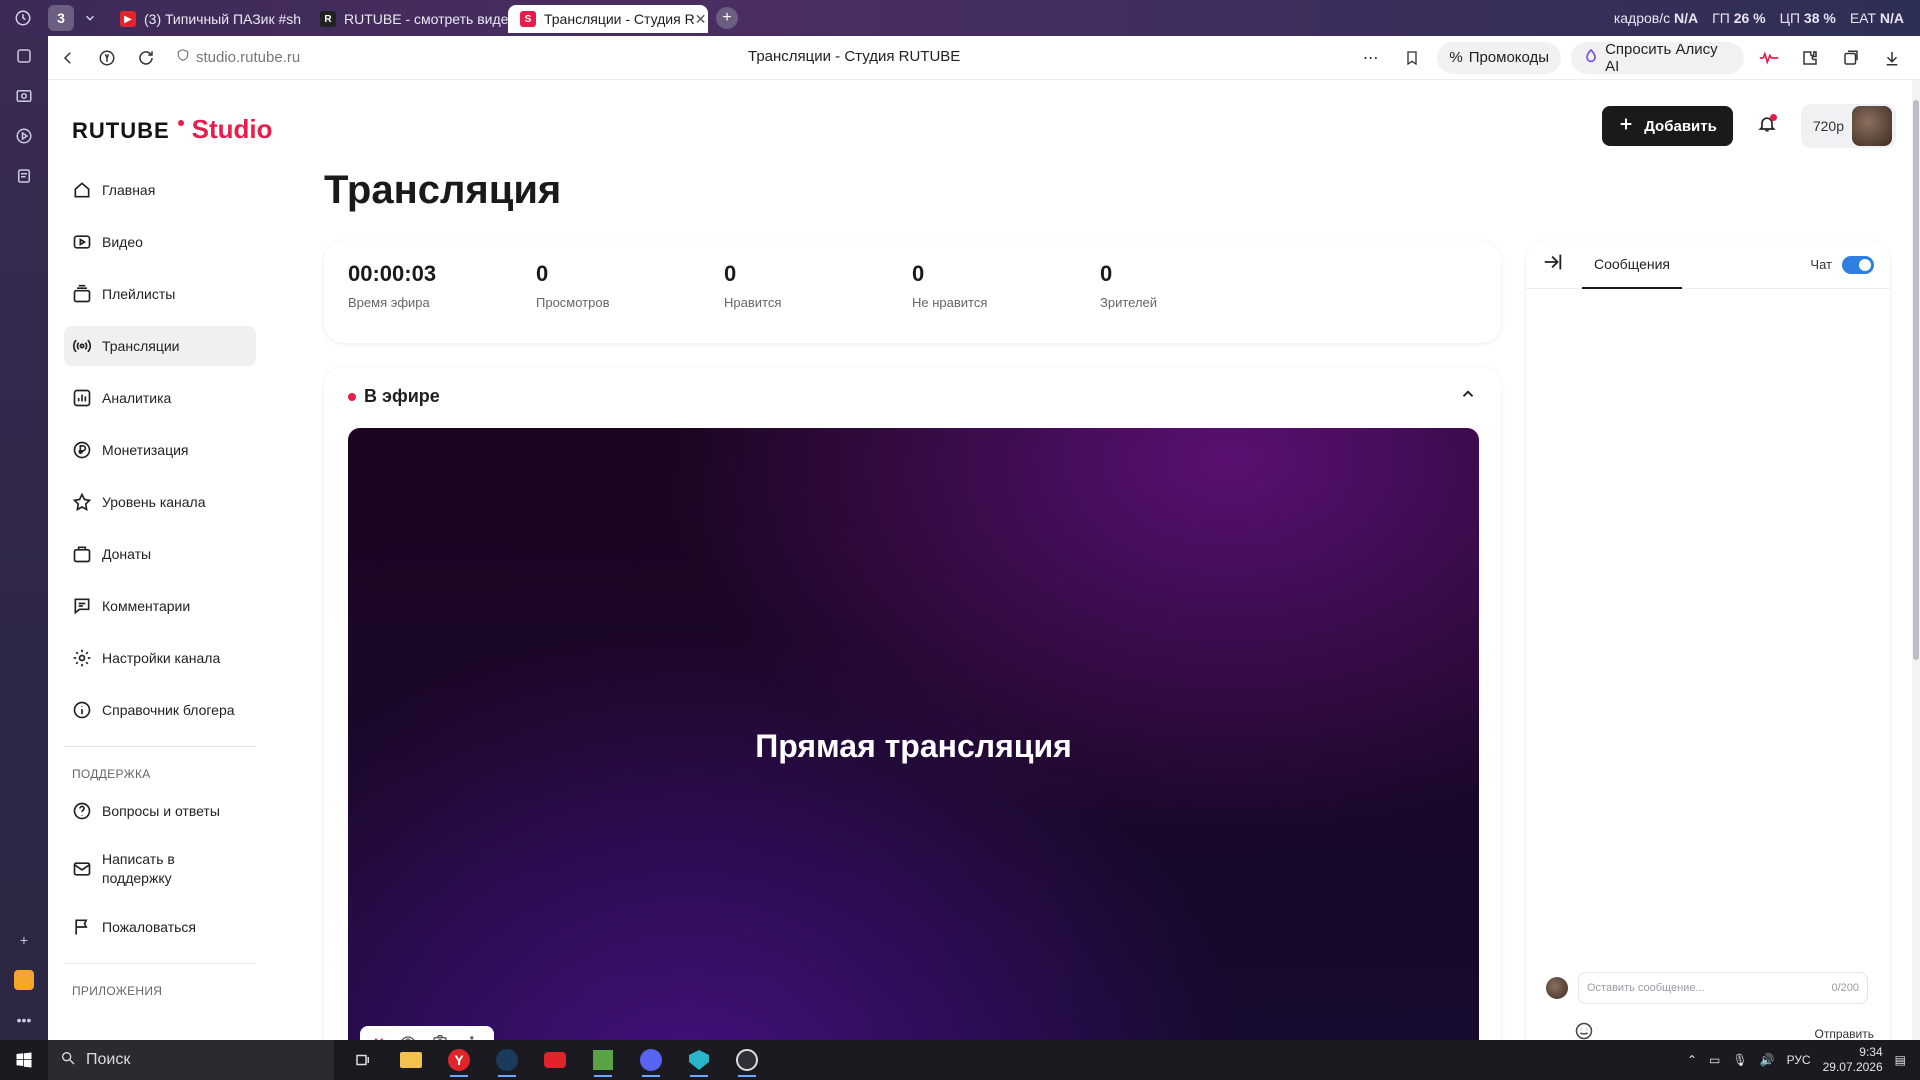  Describe the element at coordinates (82, 398) in the screenshot. I see `analytics-icon` at that location.